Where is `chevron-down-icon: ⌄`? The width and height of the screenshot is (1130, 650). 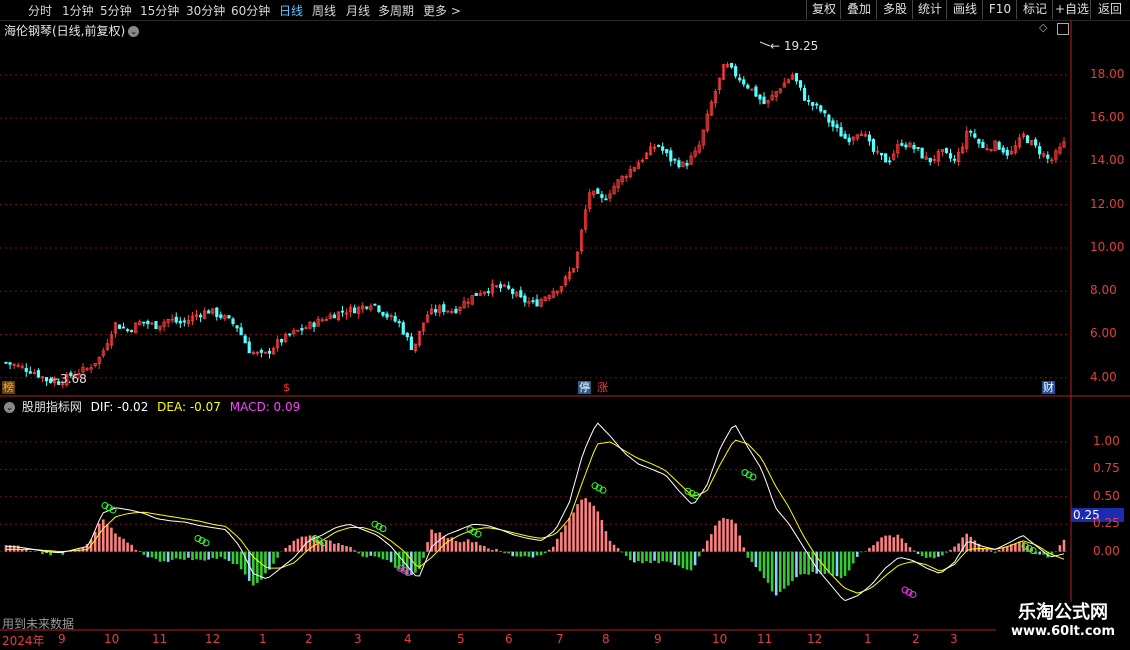 chevron-down-icon: ⌄ is located at coordinates (9, 407).